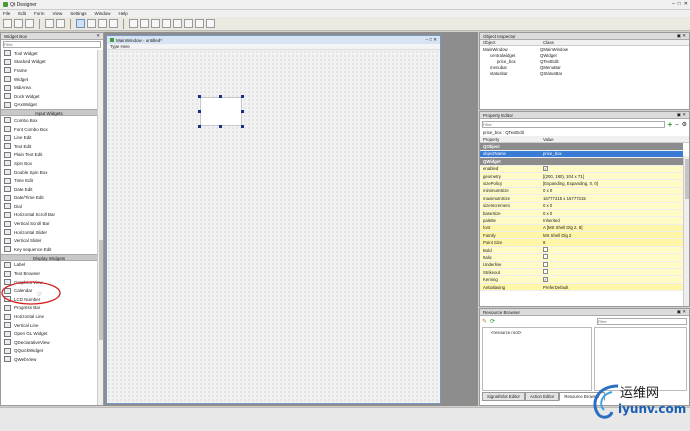 This screenshot has height=431, width=690. What do you see at coordinates (686, 231) in the screenshot?
I see `property-scrollbar` at bounding box center [686, 231].